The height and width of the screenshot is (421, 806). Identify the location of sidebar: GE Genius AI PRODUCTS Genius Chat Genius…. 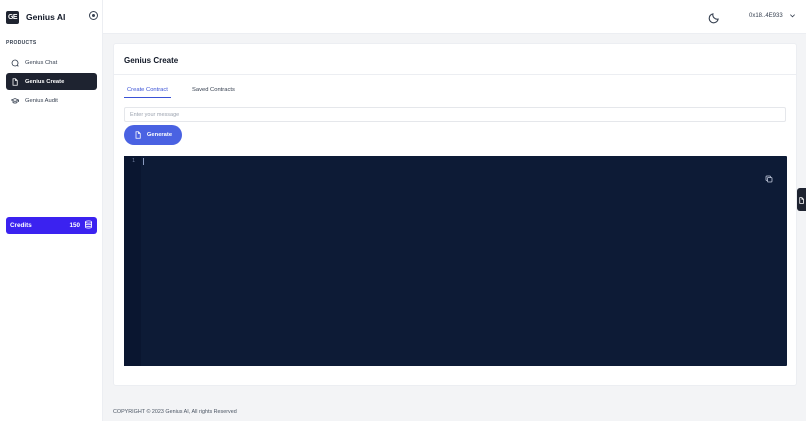
(51, 210).